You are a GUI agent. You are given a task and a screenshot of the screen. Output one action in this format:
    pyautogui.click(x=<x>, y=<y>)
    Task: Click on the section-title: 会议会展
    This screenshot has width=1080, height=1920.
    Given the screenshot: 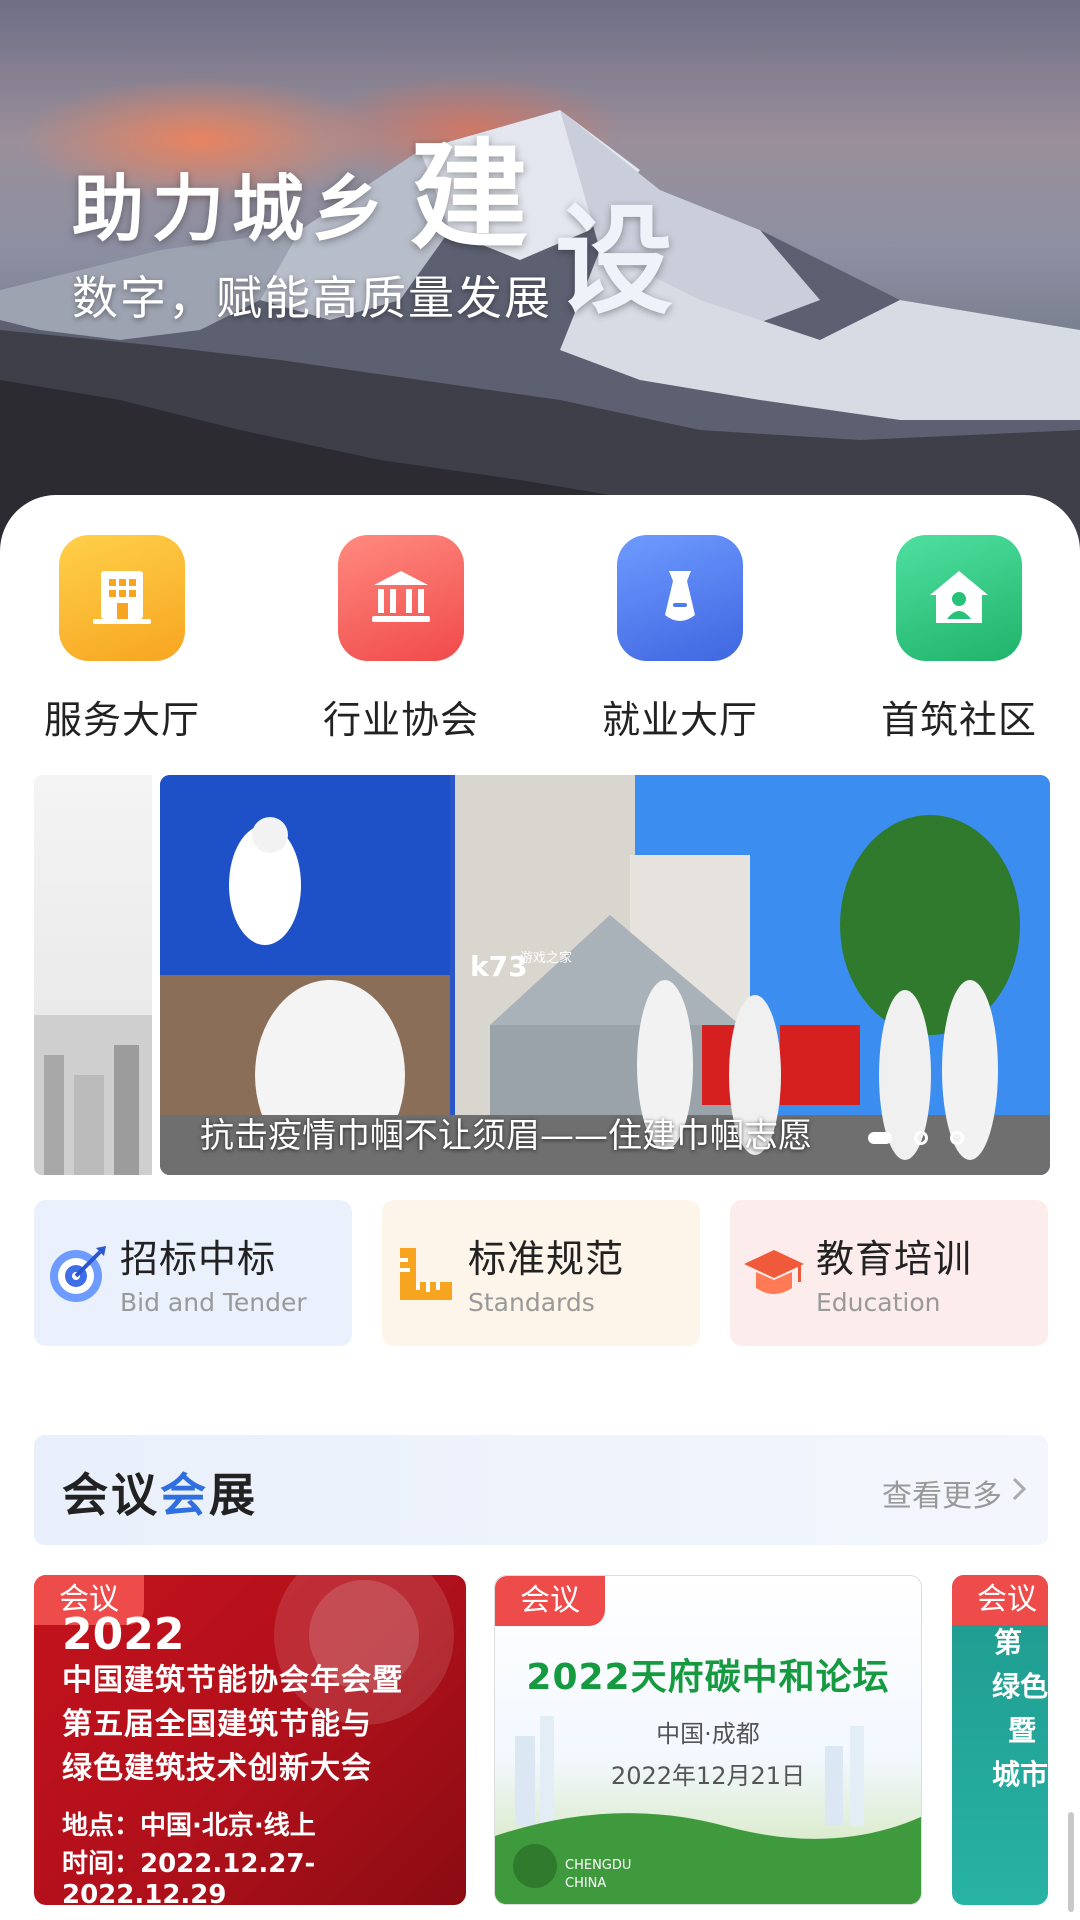 What is the action you would take?
    pyautogui.click(x=160, y=1492)
    